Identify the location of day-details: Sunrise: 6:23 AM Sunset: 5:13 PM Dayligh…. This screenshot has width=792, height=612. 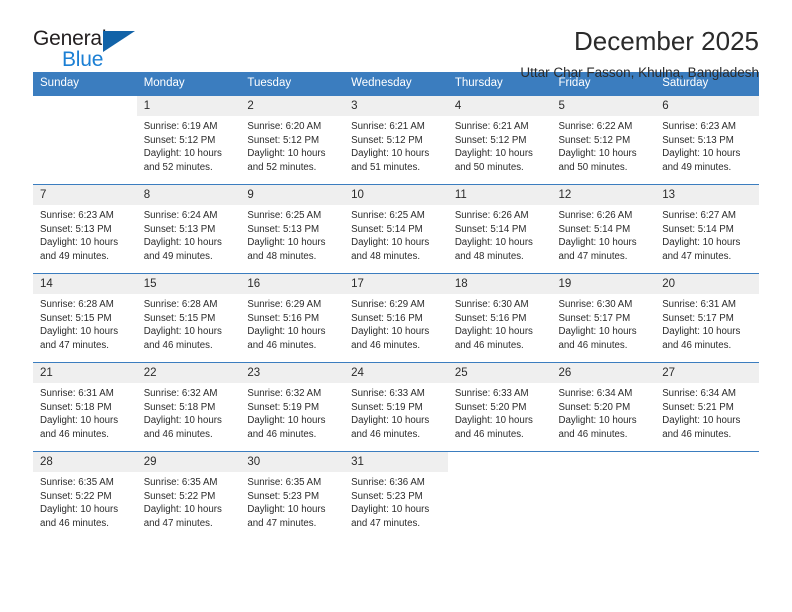
(85, 234).